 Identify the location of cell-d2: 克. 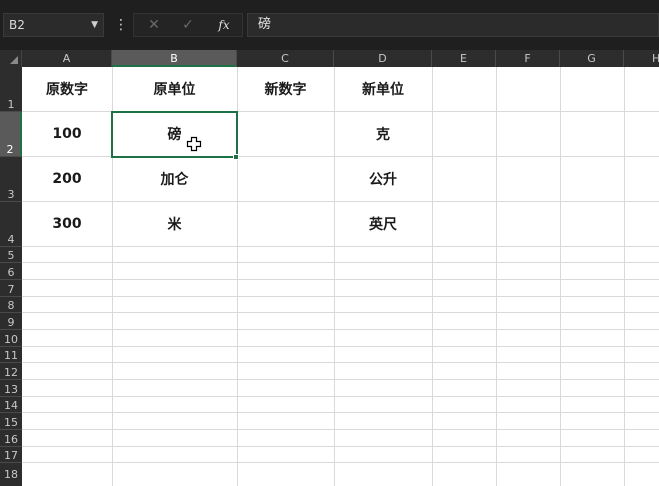
(383, 134).